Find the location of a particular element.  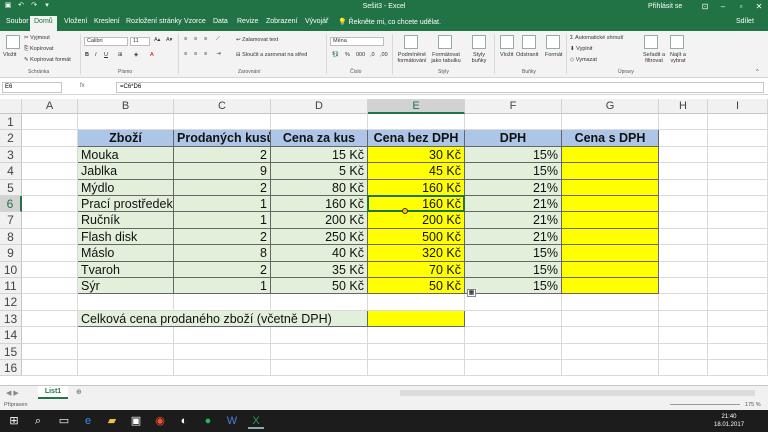

tab-home: Domů is located at coordinates (43, 23).